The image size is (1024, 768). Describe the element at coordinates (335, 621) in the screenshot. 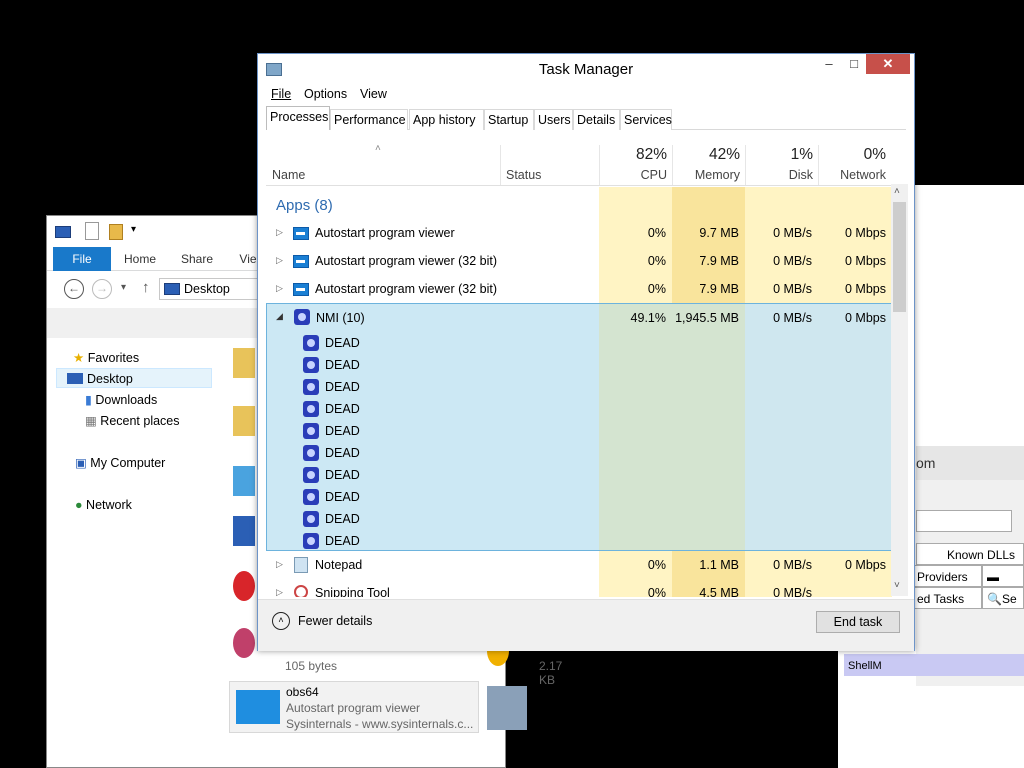

I see `fewer-details-label: Fewer details` at that location.